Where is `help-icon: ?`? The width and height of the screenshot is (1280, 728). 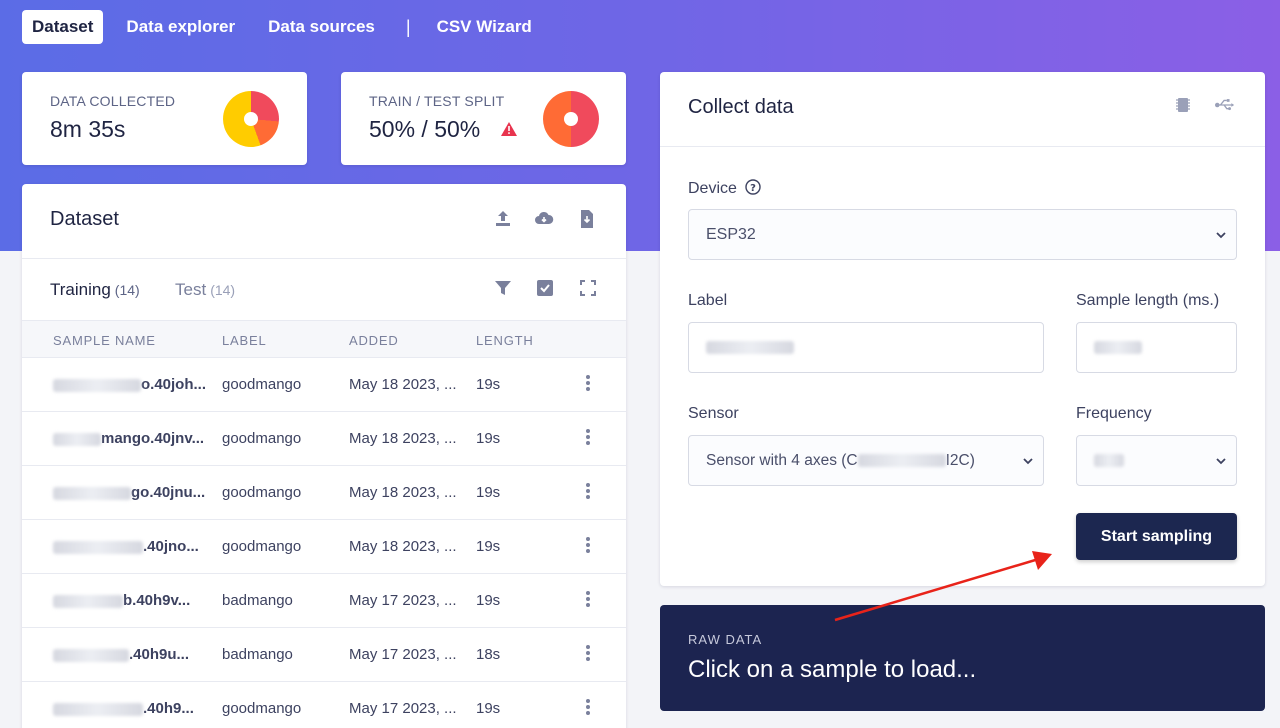
help-icon: ? is located at coordinates (753, 187).